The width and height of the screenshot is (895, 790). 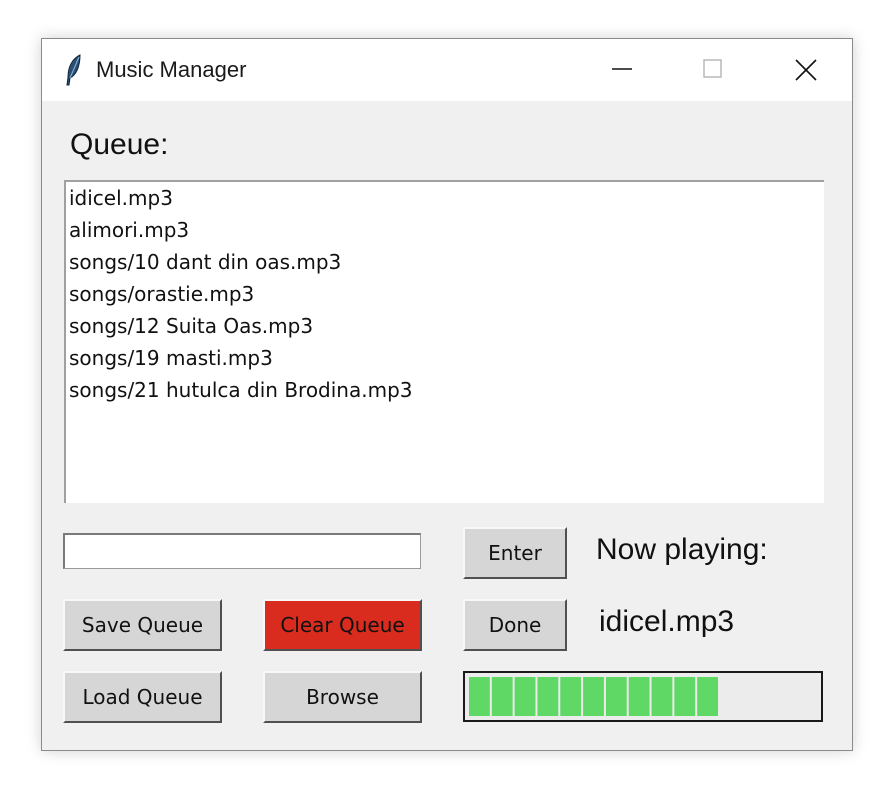 I want to click on song-entry-field, so click(x=242, y=551).